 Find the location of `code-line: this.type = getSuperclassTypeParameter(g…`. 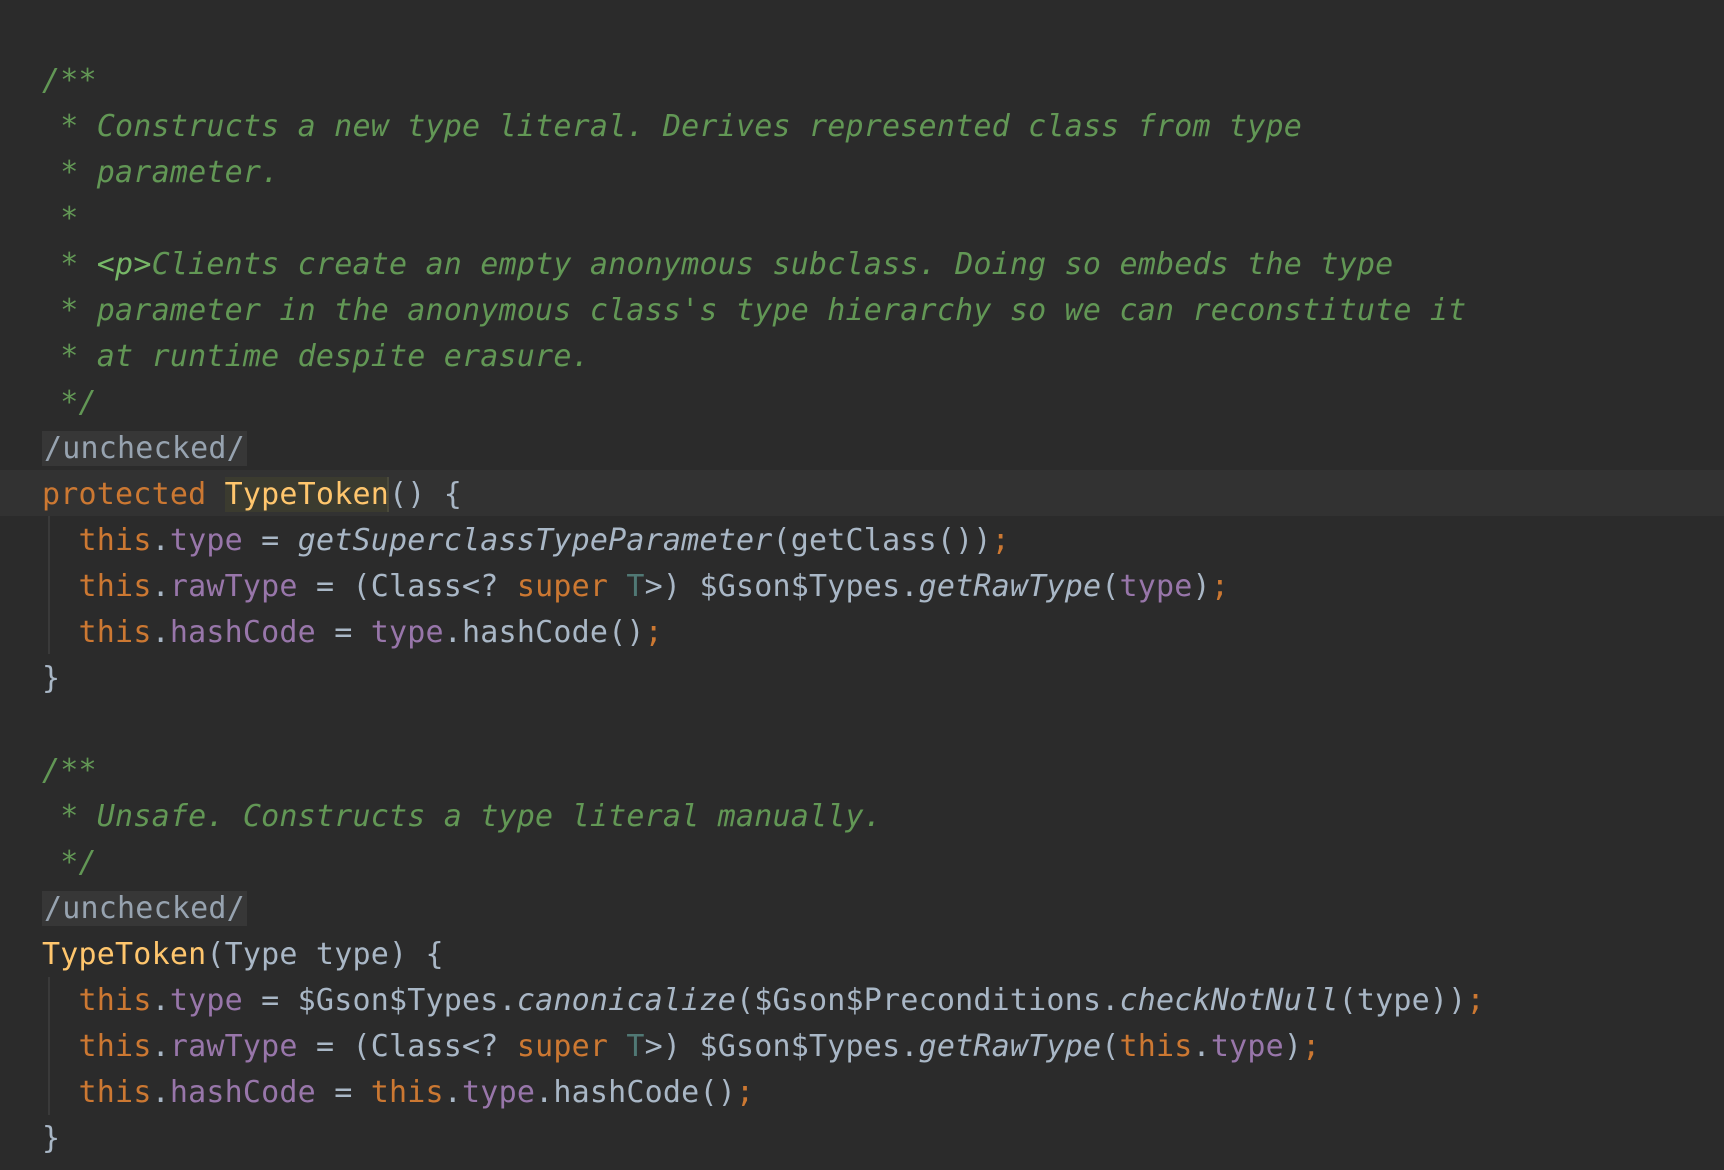

code-line: this.type = getSuperclassTypeParameter(g… is located at coordinates (526, 541).